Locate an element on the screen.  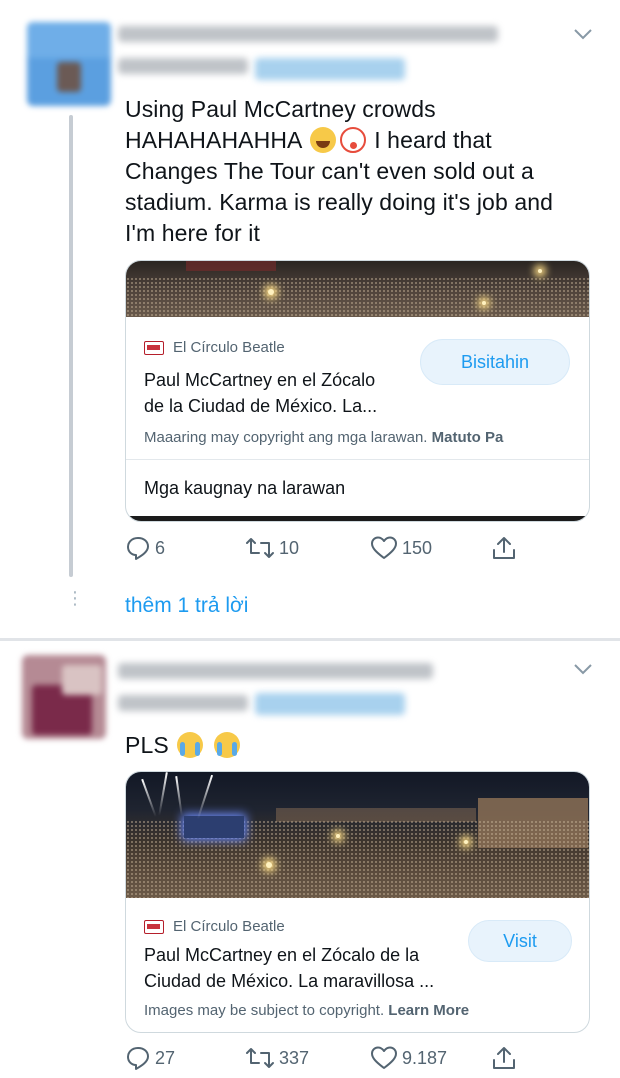
show-more-replies-link: thêm 1 trả lời is located at coordinates (186, 606).